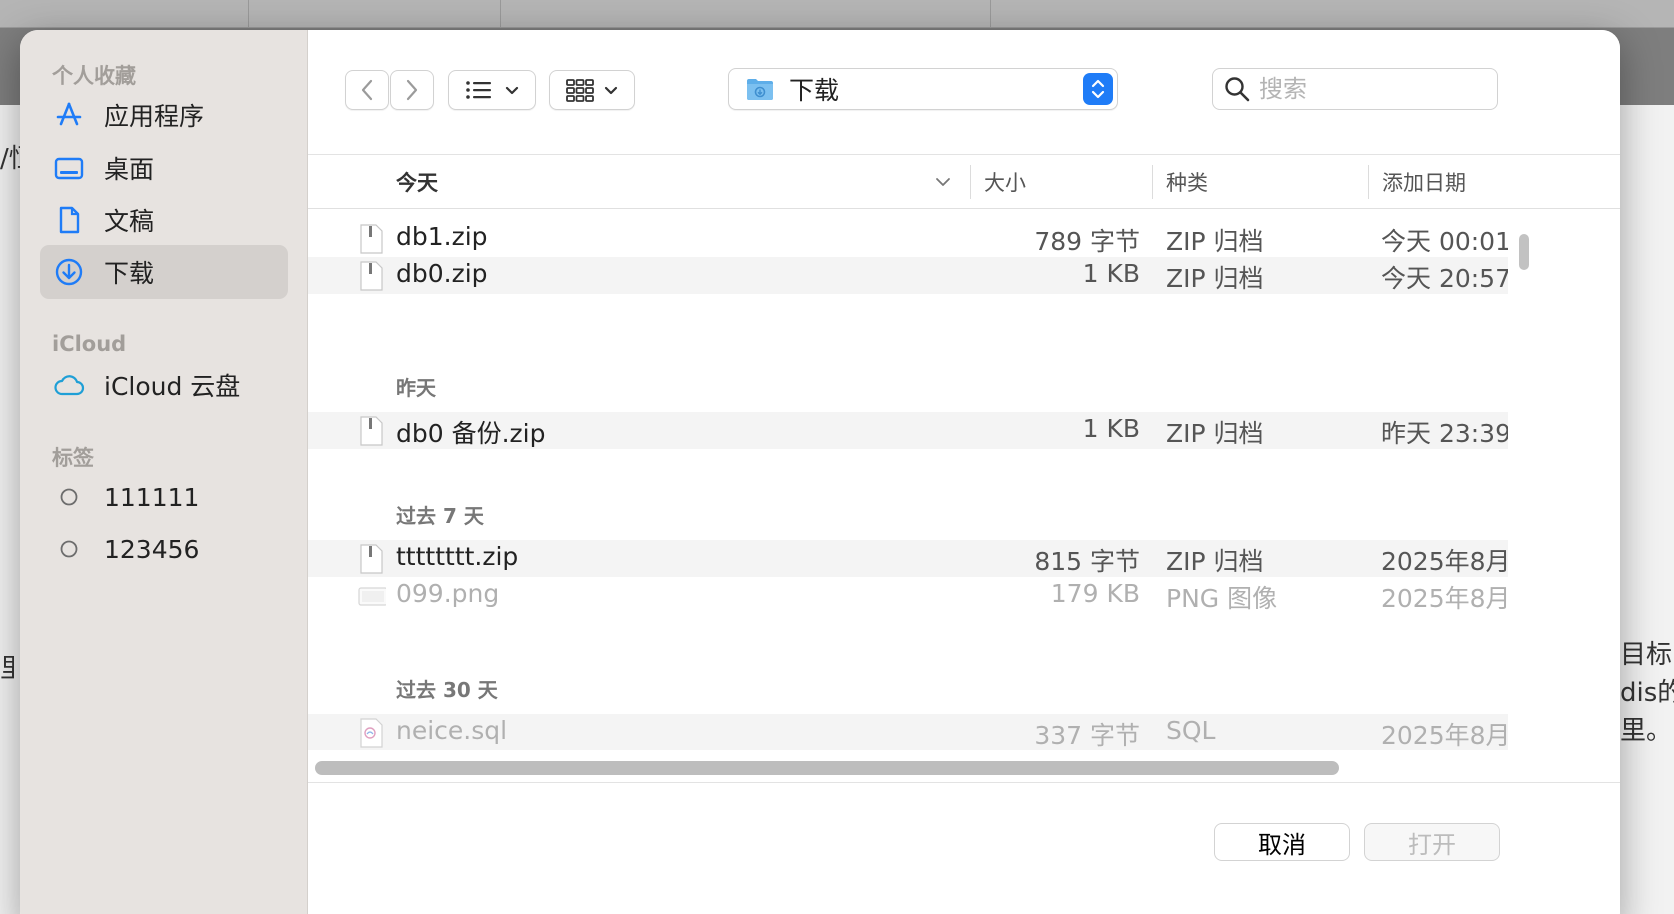 The width and height of the screenshot is (1674, 914). I want to click on file-row: db0 备份.zip 1 KB ZIP 归档 昨天 23:39, so click(908, 430).